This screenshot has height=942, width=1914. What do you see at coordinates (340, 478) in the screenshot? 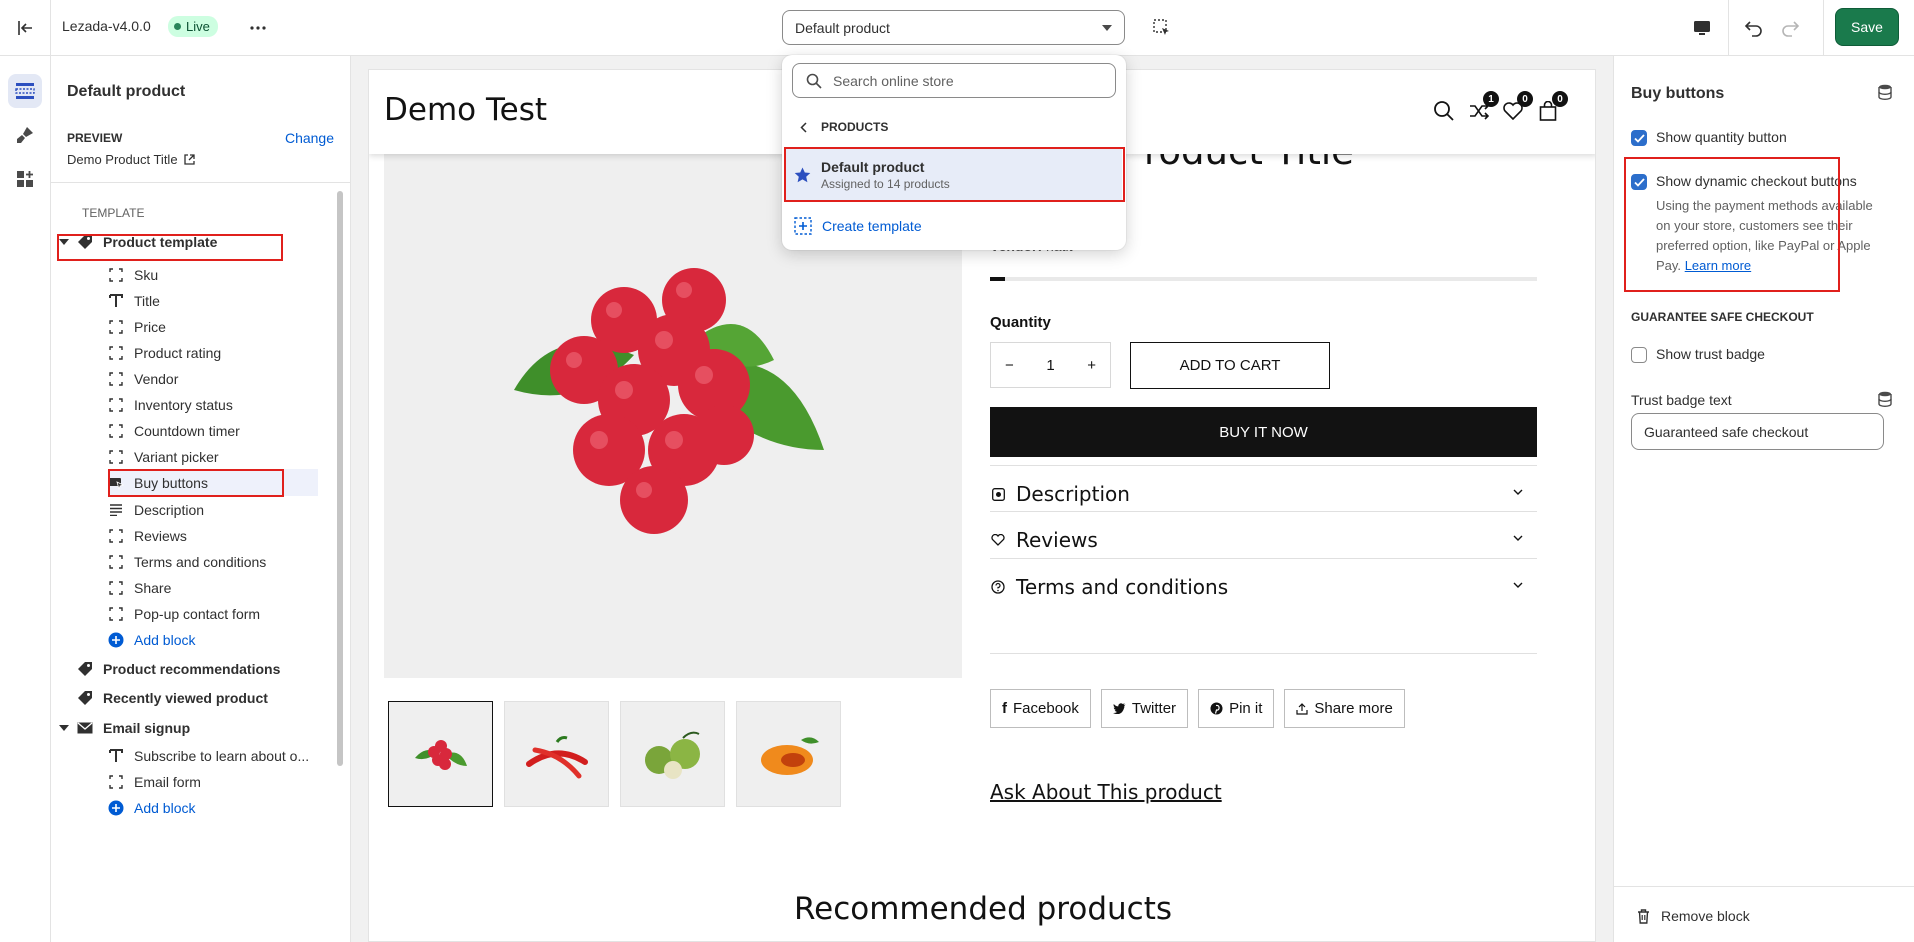
I see `sidebar-scrollbar` at bounding box center [340, 478].